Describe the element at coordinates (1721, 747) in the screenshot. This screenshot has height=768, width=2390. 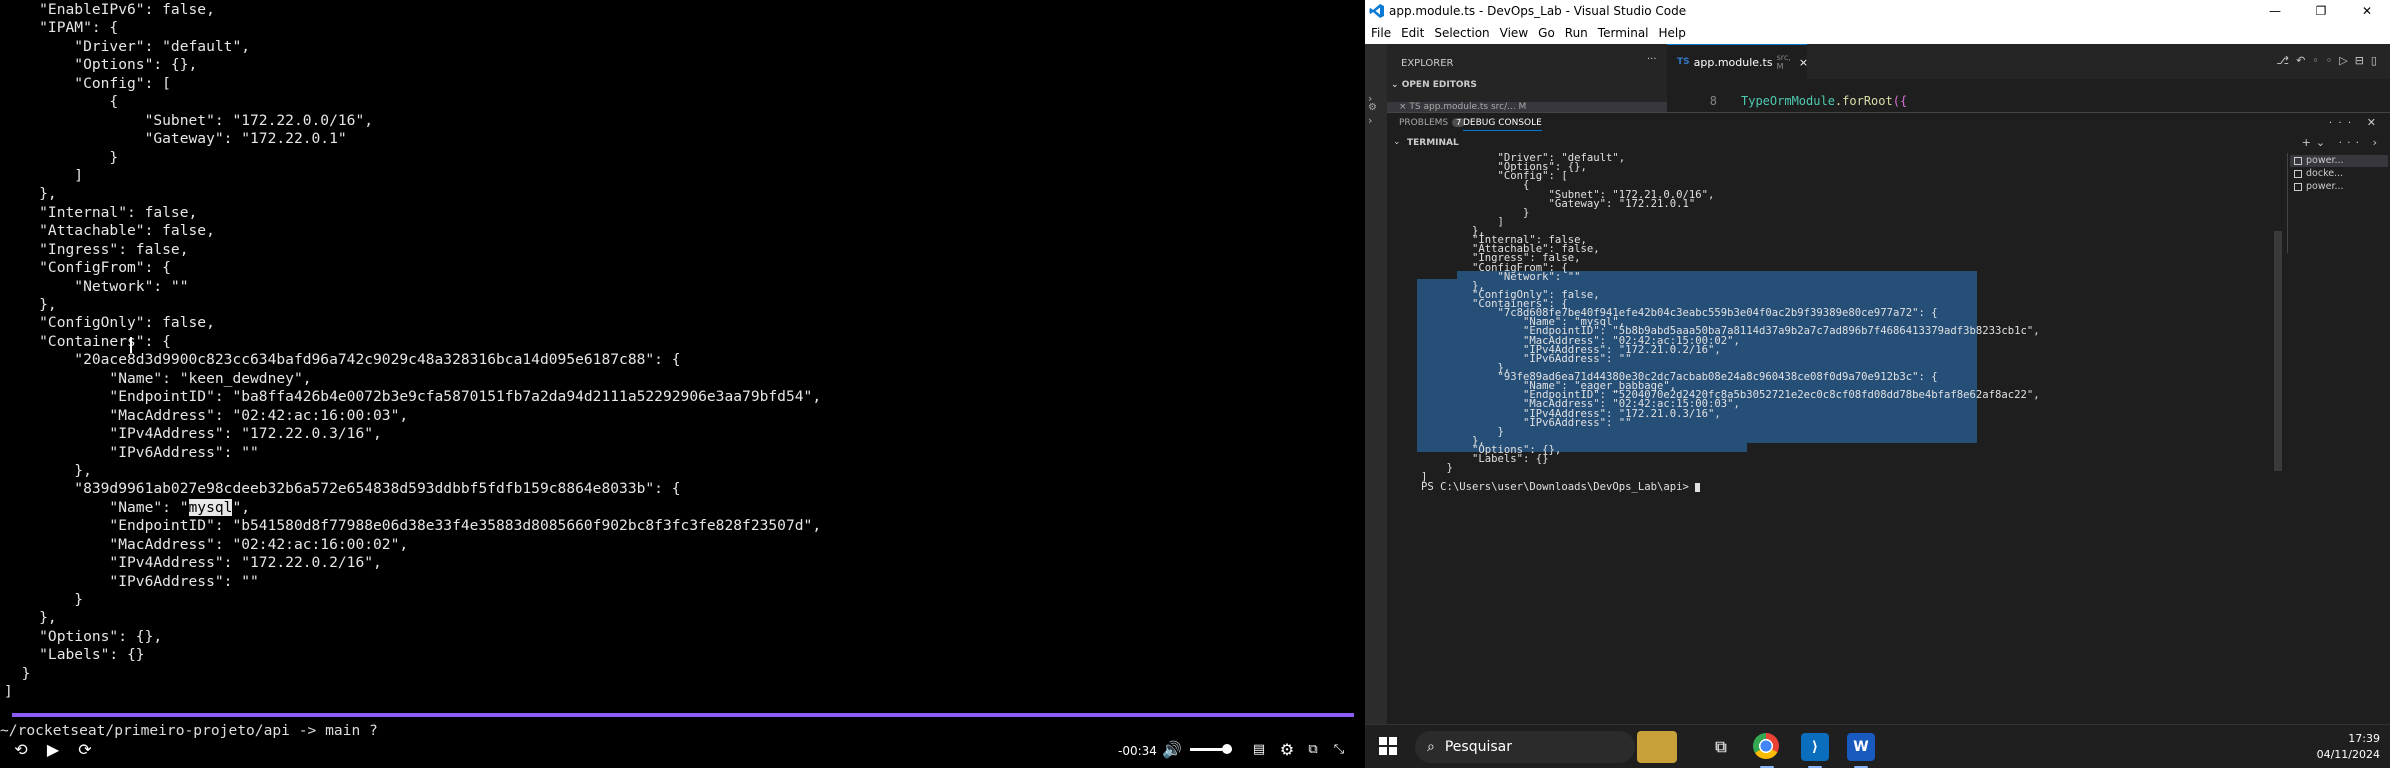
I see `task-view-icon: ⧉` at that location.